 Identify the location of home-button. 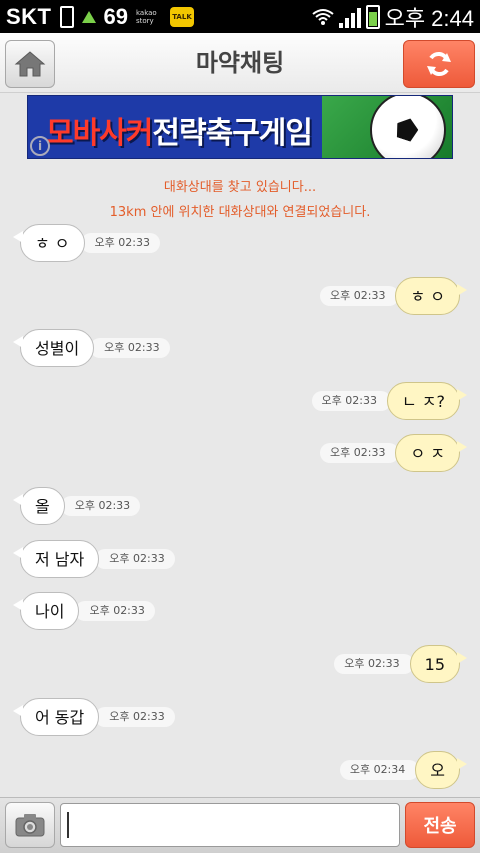
(30, 64).